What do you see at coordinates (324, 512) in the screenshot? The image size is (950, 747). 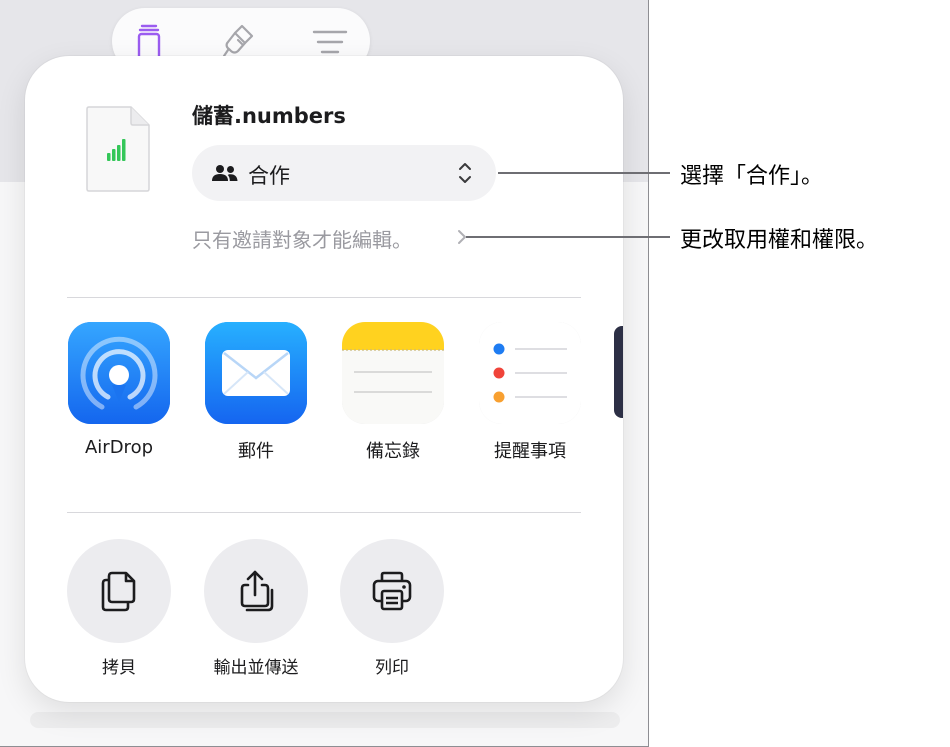 I see `divider-bottom` at bounding box center [324, 512].